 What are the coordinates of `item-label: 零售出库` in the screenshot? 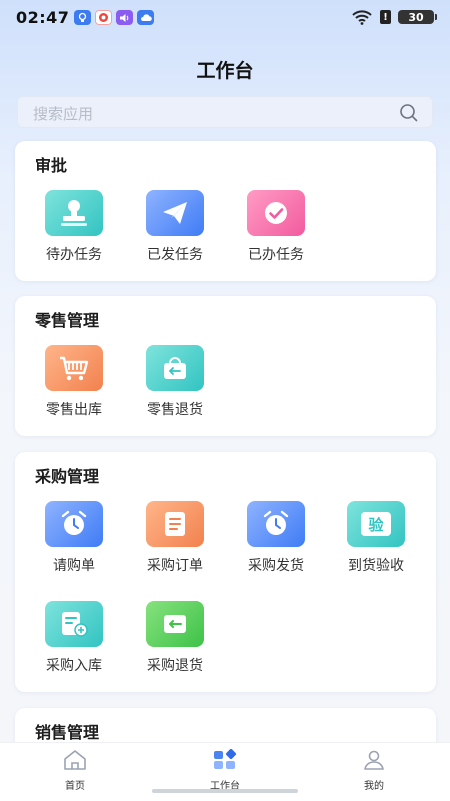 It's located at (74, 410).